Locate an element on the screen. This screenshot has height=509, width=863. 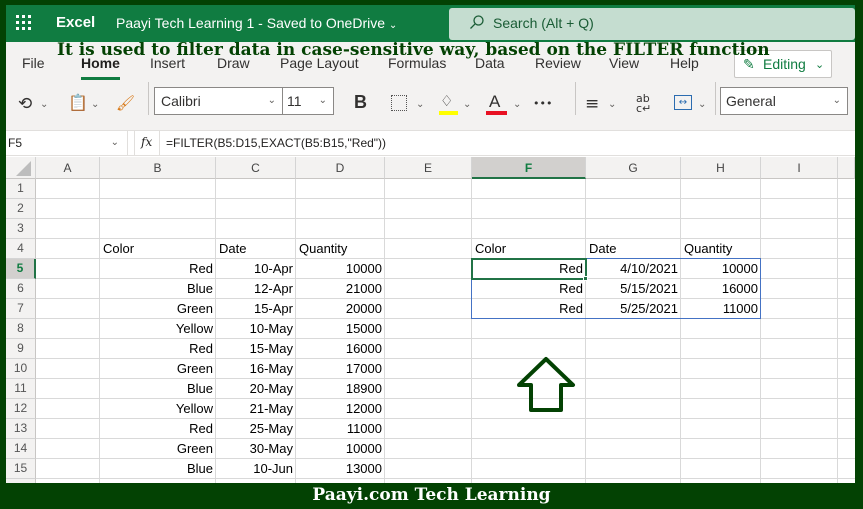
merge-center-icon: ↔ is located at coordinates (683, 102).